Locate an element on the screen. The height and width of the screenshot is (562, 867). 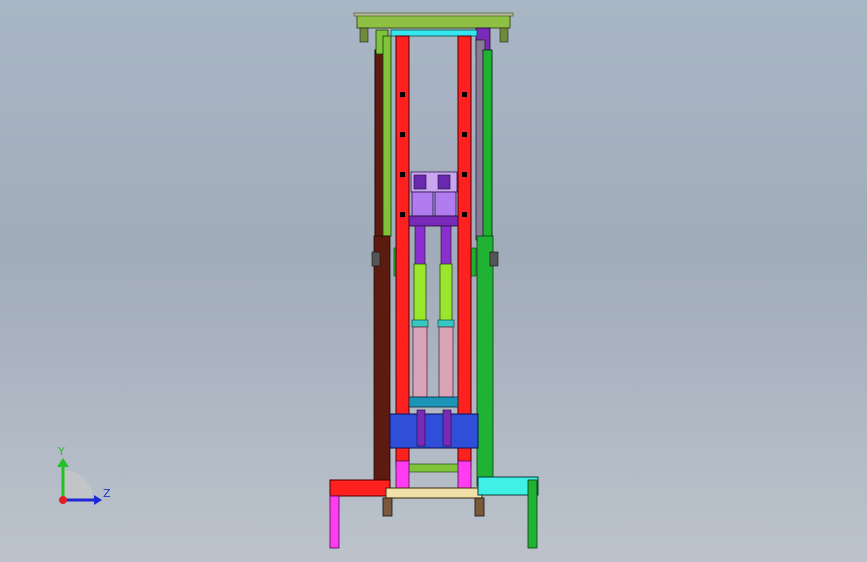
right-side-mount is located at coordinates (485, 361).